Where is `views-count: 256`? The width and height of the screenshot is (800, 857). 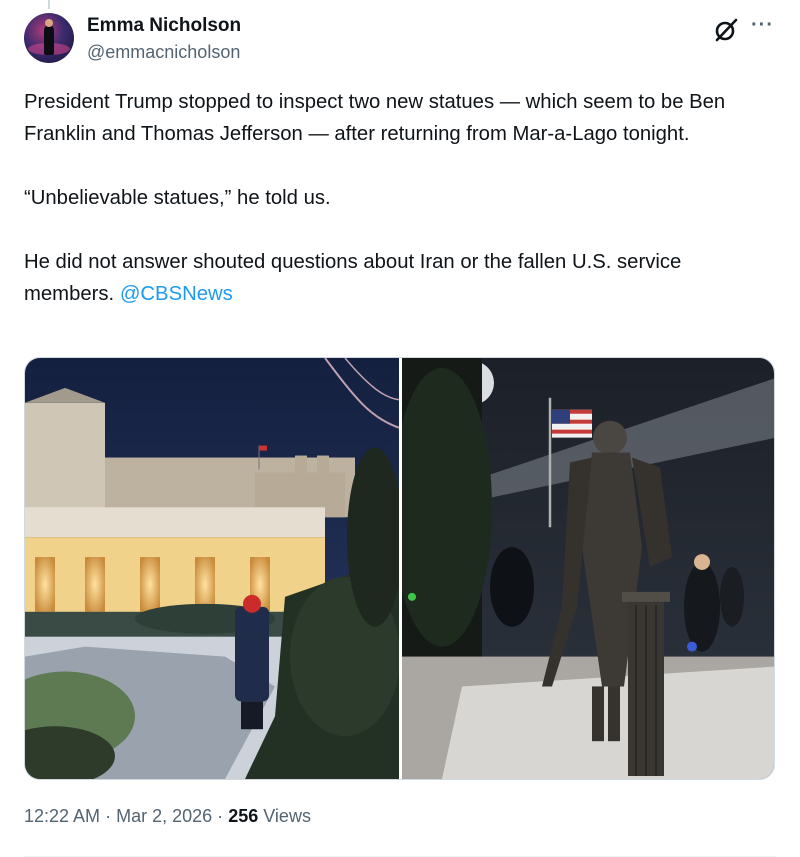 views-count: 256 is located at coordinates (243, 816).